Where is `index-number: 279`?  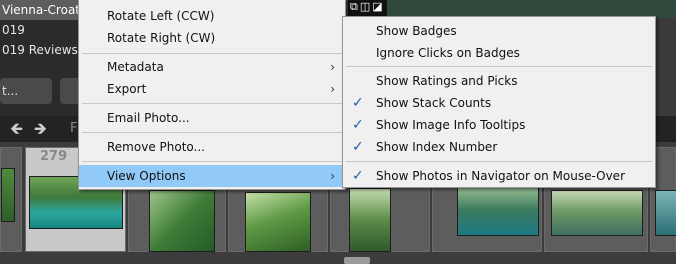
index-number: 279 is located at coordinates (54, 156).